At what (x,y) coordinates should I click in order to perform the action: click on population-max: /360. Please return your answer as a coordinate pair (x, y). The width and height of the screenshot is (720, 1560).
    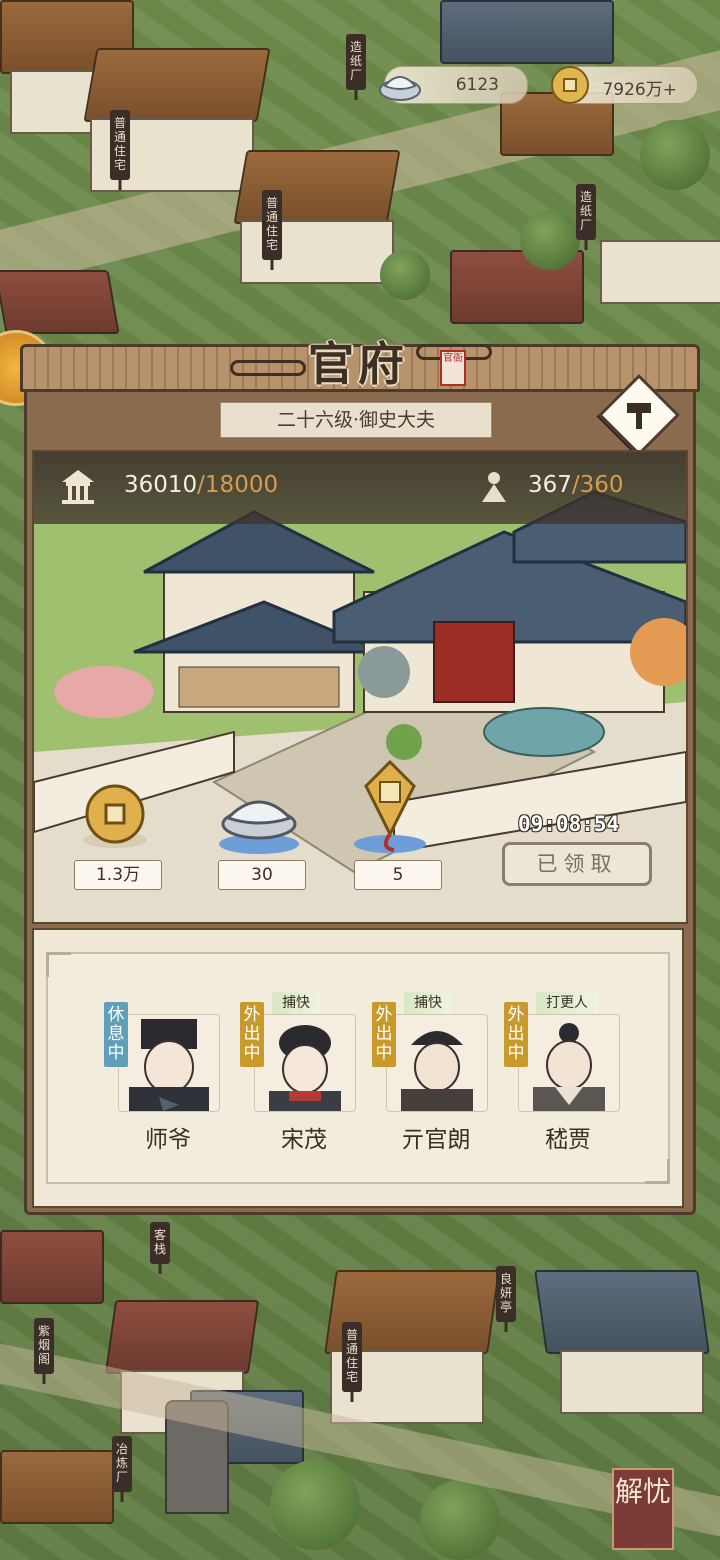
    Looking at the image, I should click on (597, 485).